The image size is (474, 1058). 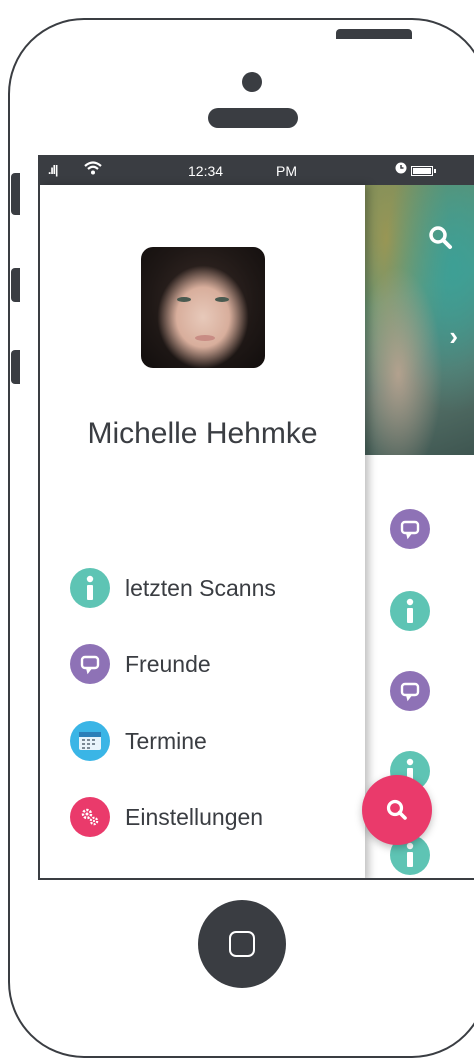 I want to click on battery-icon, so click(x=423, y=171).